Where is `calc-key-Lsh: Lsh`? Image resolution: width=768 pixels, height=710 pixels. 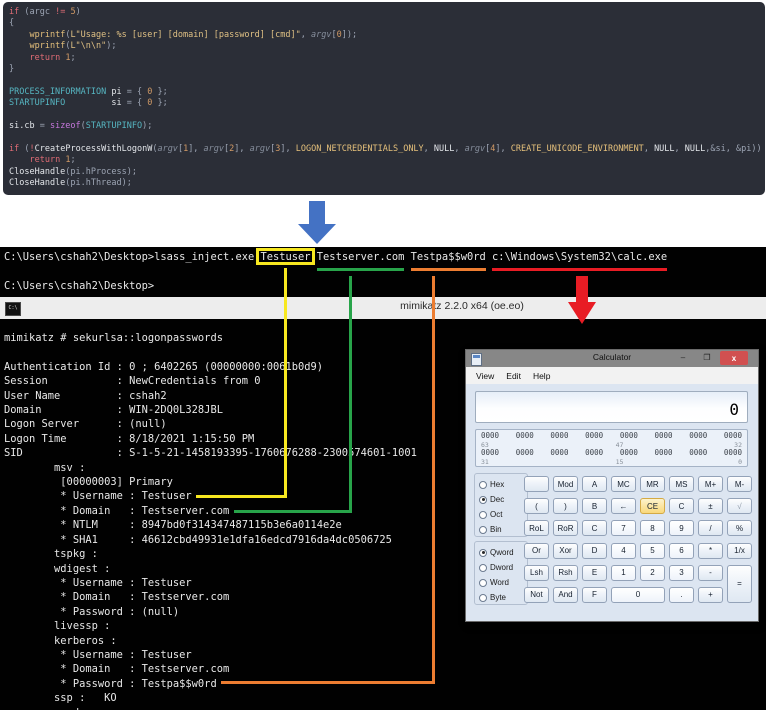
calc-key-Lsh: Lsh is located at coordinates (536, 572).